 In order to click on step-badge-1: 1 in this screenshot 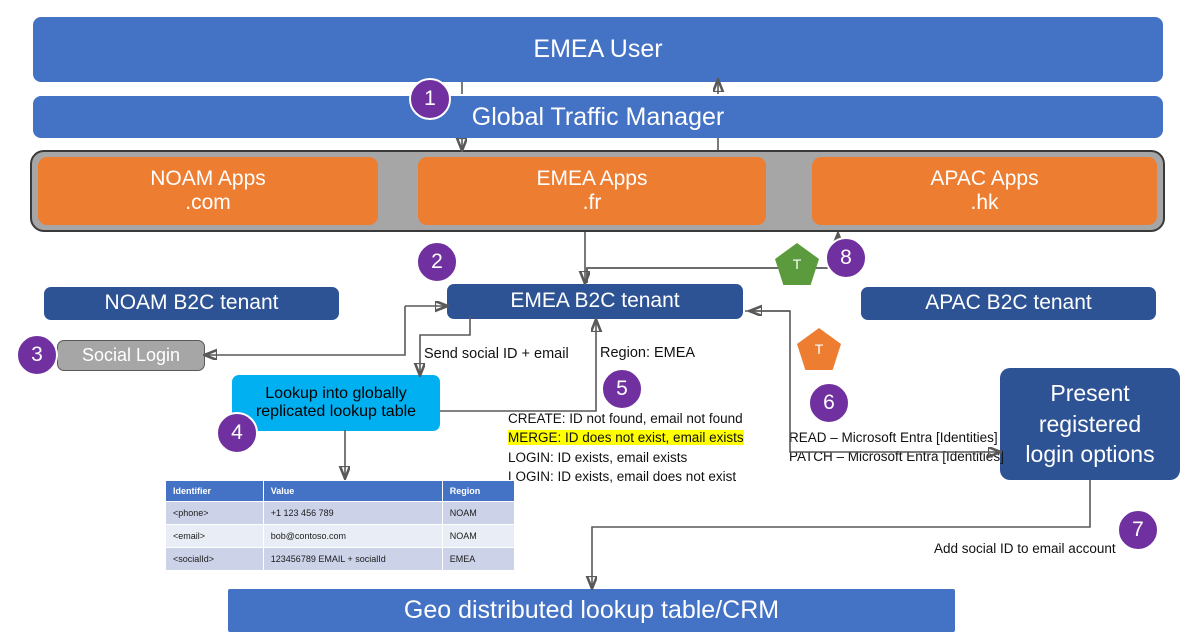, I will do `click(430, 99)`.